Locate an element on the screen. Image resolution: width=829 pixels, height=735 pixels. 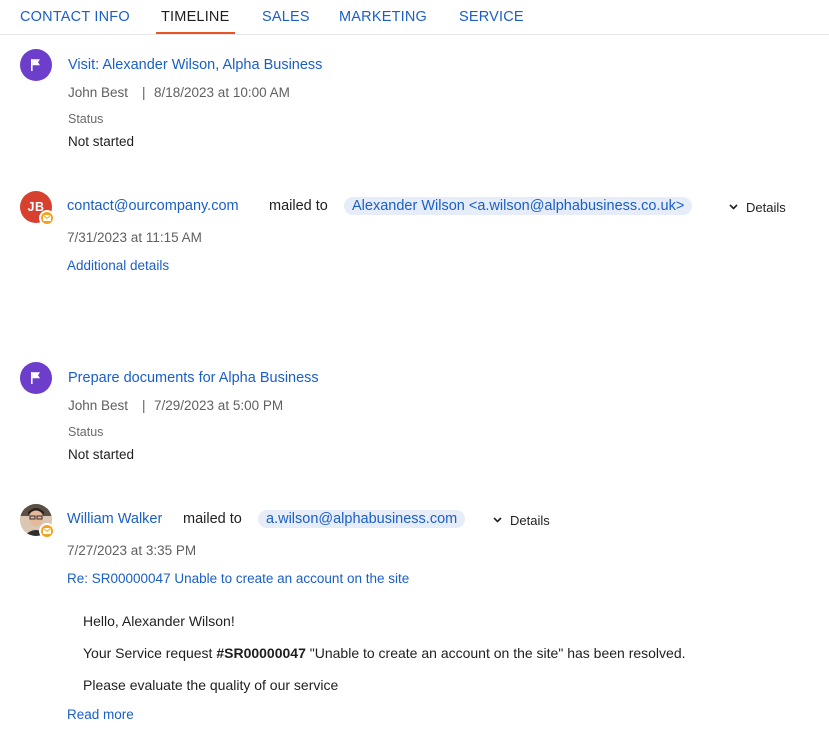
email-datetime: 7/27/2023 at 3:35 PM is located at coordinates (132, 550).